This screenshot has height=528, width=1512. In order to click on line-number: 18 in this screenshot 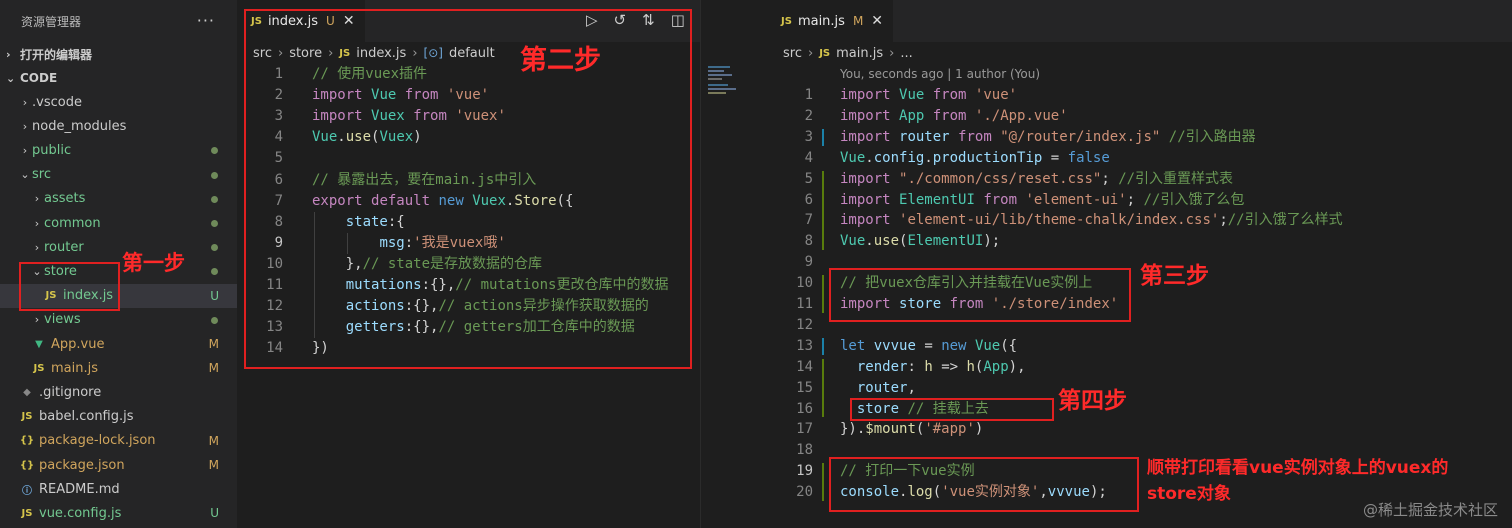, I will do `click(804, 450)`.